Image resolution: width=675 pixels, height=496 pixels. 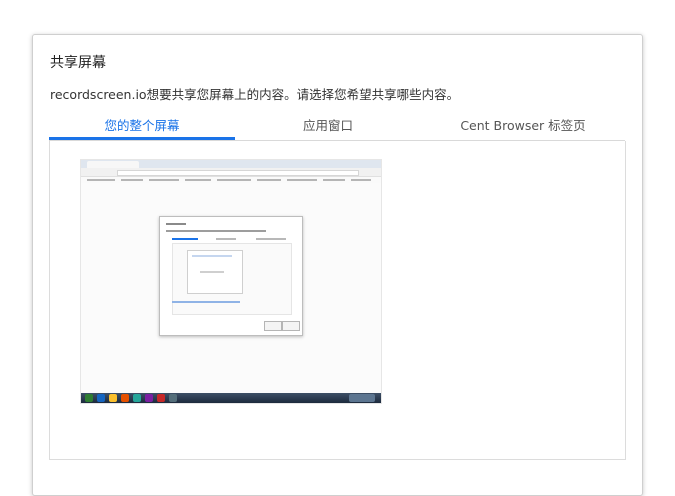 I want to click on tab-bar: 您的整个屏幕 应用窗口 Cent Browser 标签页, so click(x=337, y=127).